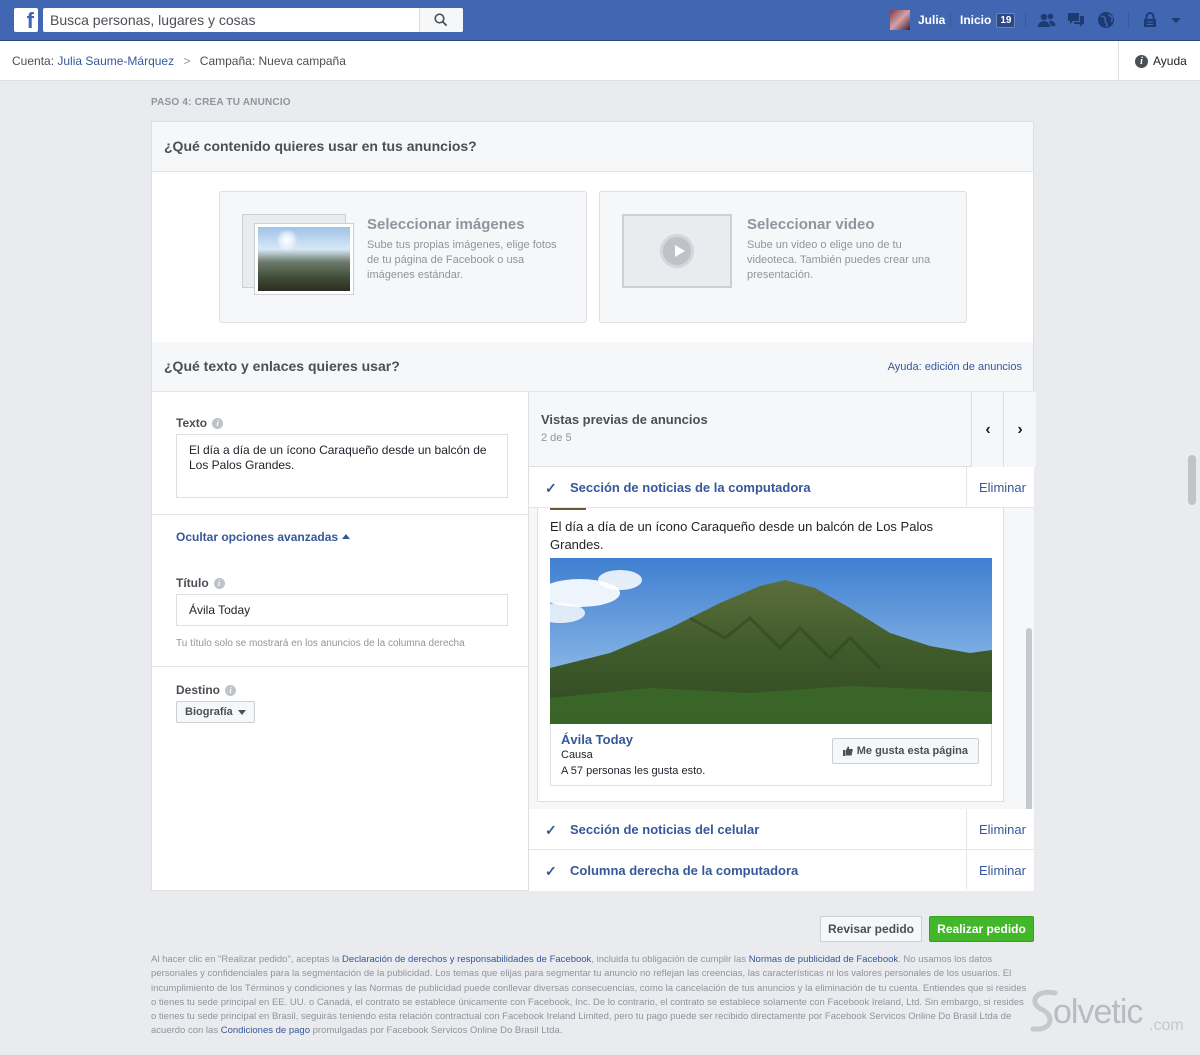  What do you see at coordinates (1029, 718) in the screenshot?
I see `preview-scrollbar` at bounding box center [1029, 718].